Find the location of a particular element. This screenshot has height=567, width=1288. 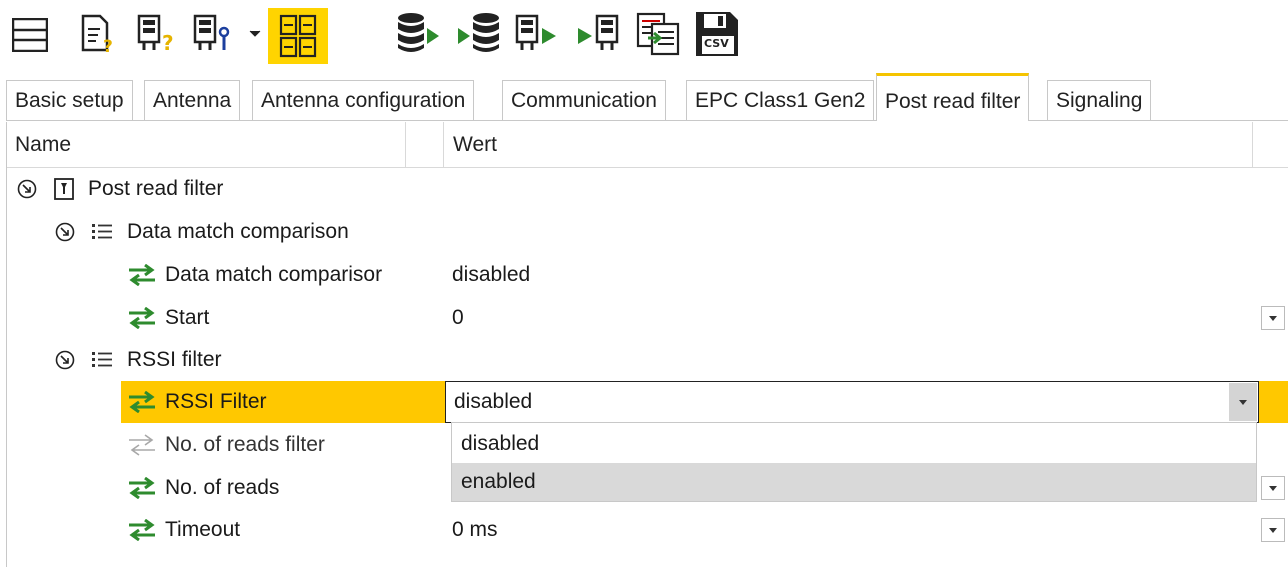

document-import-icon is located at coordinates (659, 34).